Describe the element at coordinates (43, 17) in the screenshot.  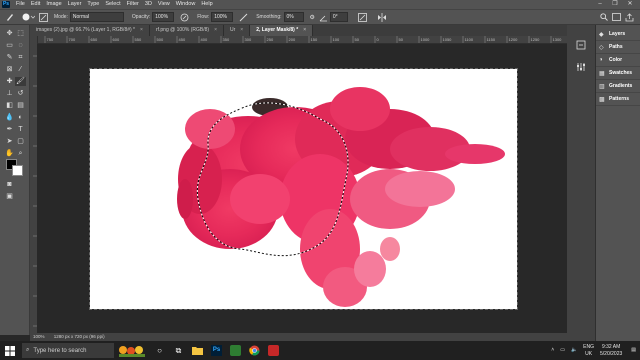
I see `brush-settings-icon` at that location.